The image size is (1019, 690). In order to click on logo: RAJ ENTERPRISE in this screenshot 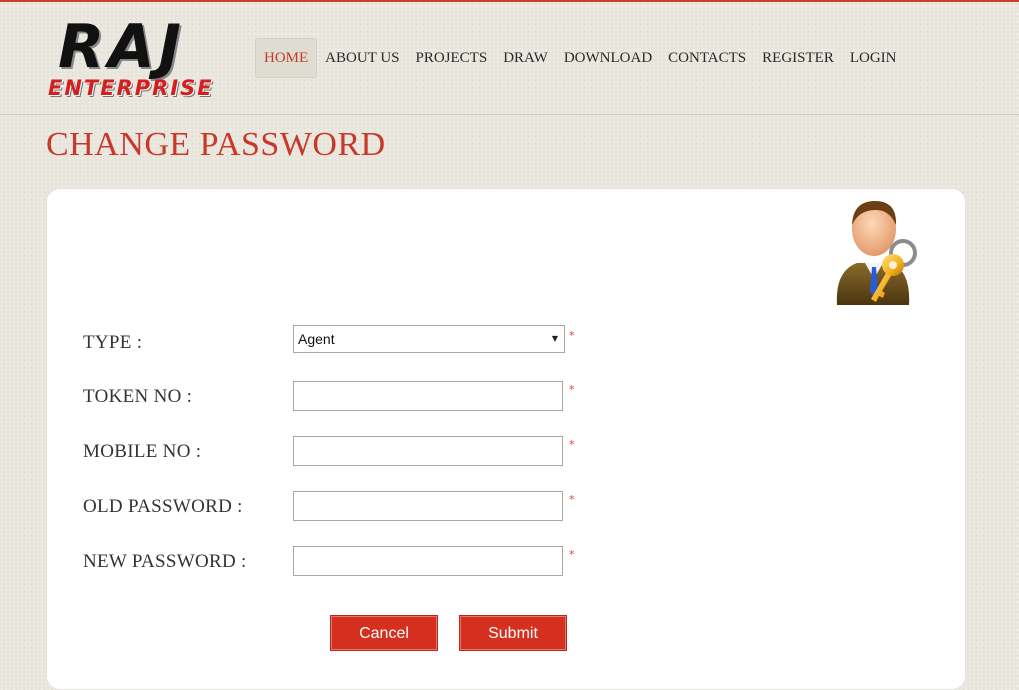, I will do `click(147, 59)`.